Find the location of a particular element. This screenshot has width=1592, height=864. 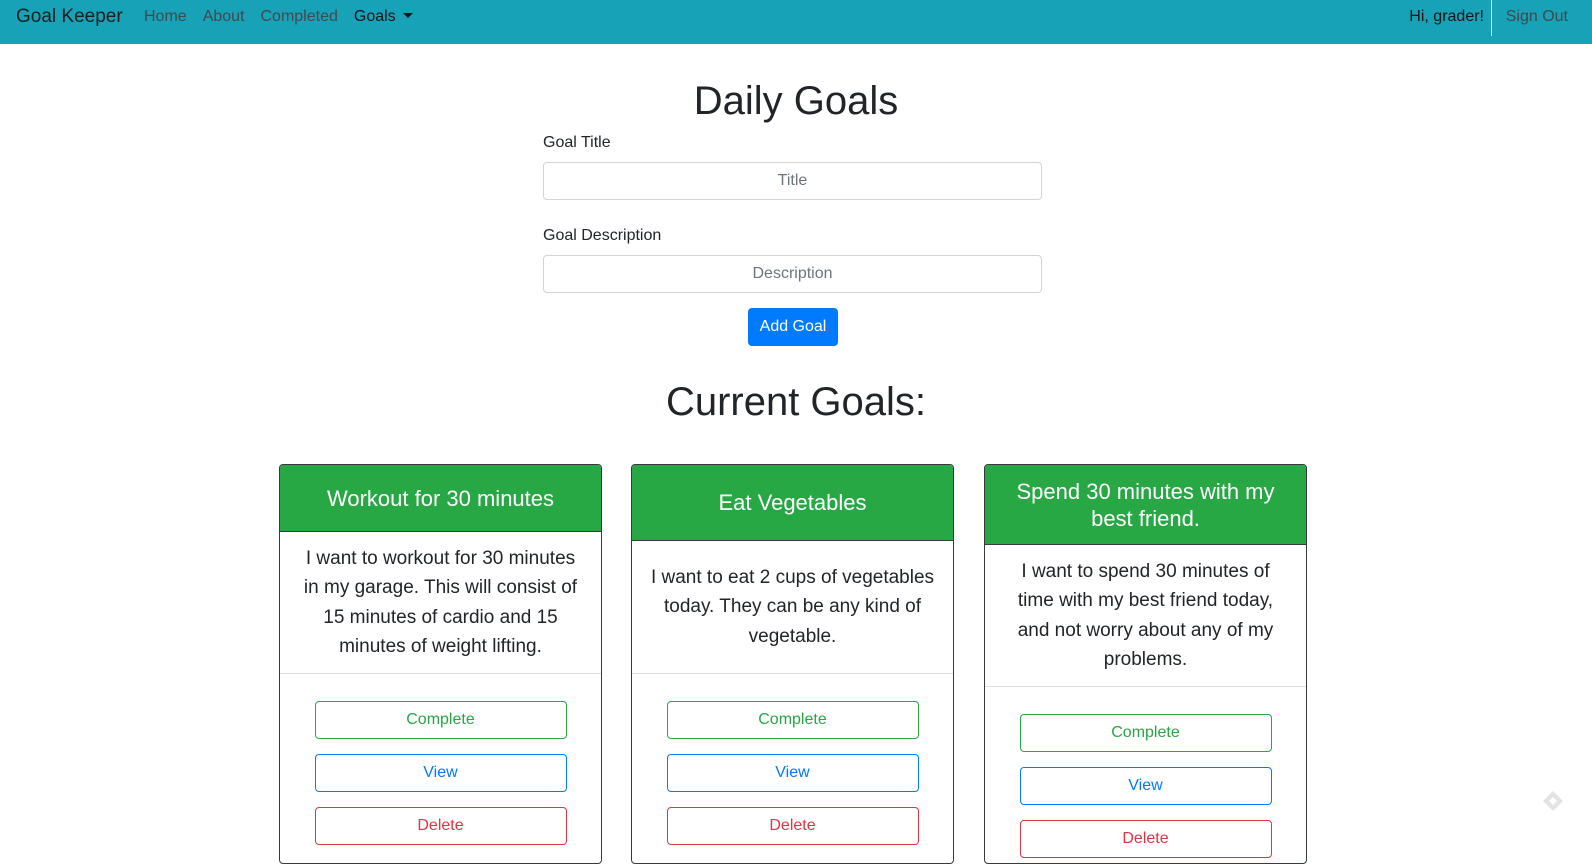

diamond-tag-icon is located at coordinates (1553, 801).